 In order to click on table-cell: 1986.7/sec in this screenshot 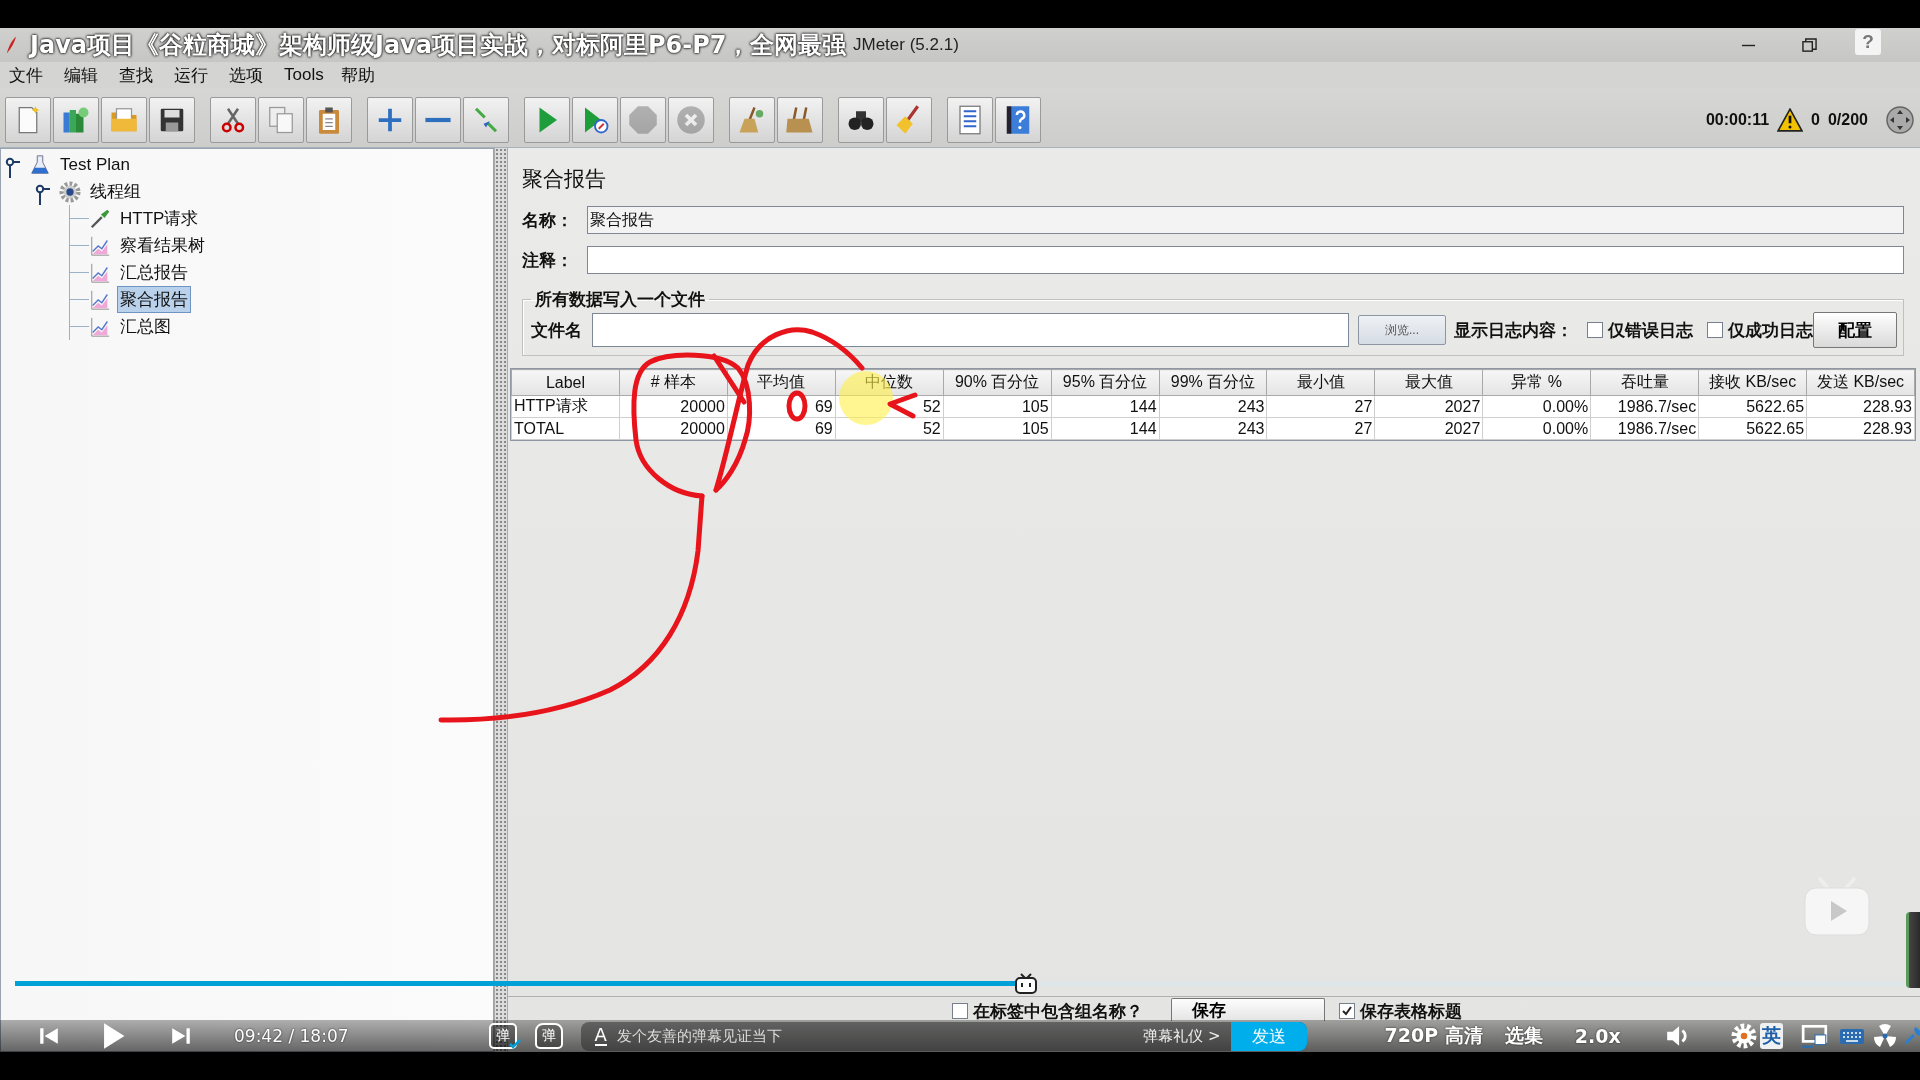, I will do `click(1644, 406)`.